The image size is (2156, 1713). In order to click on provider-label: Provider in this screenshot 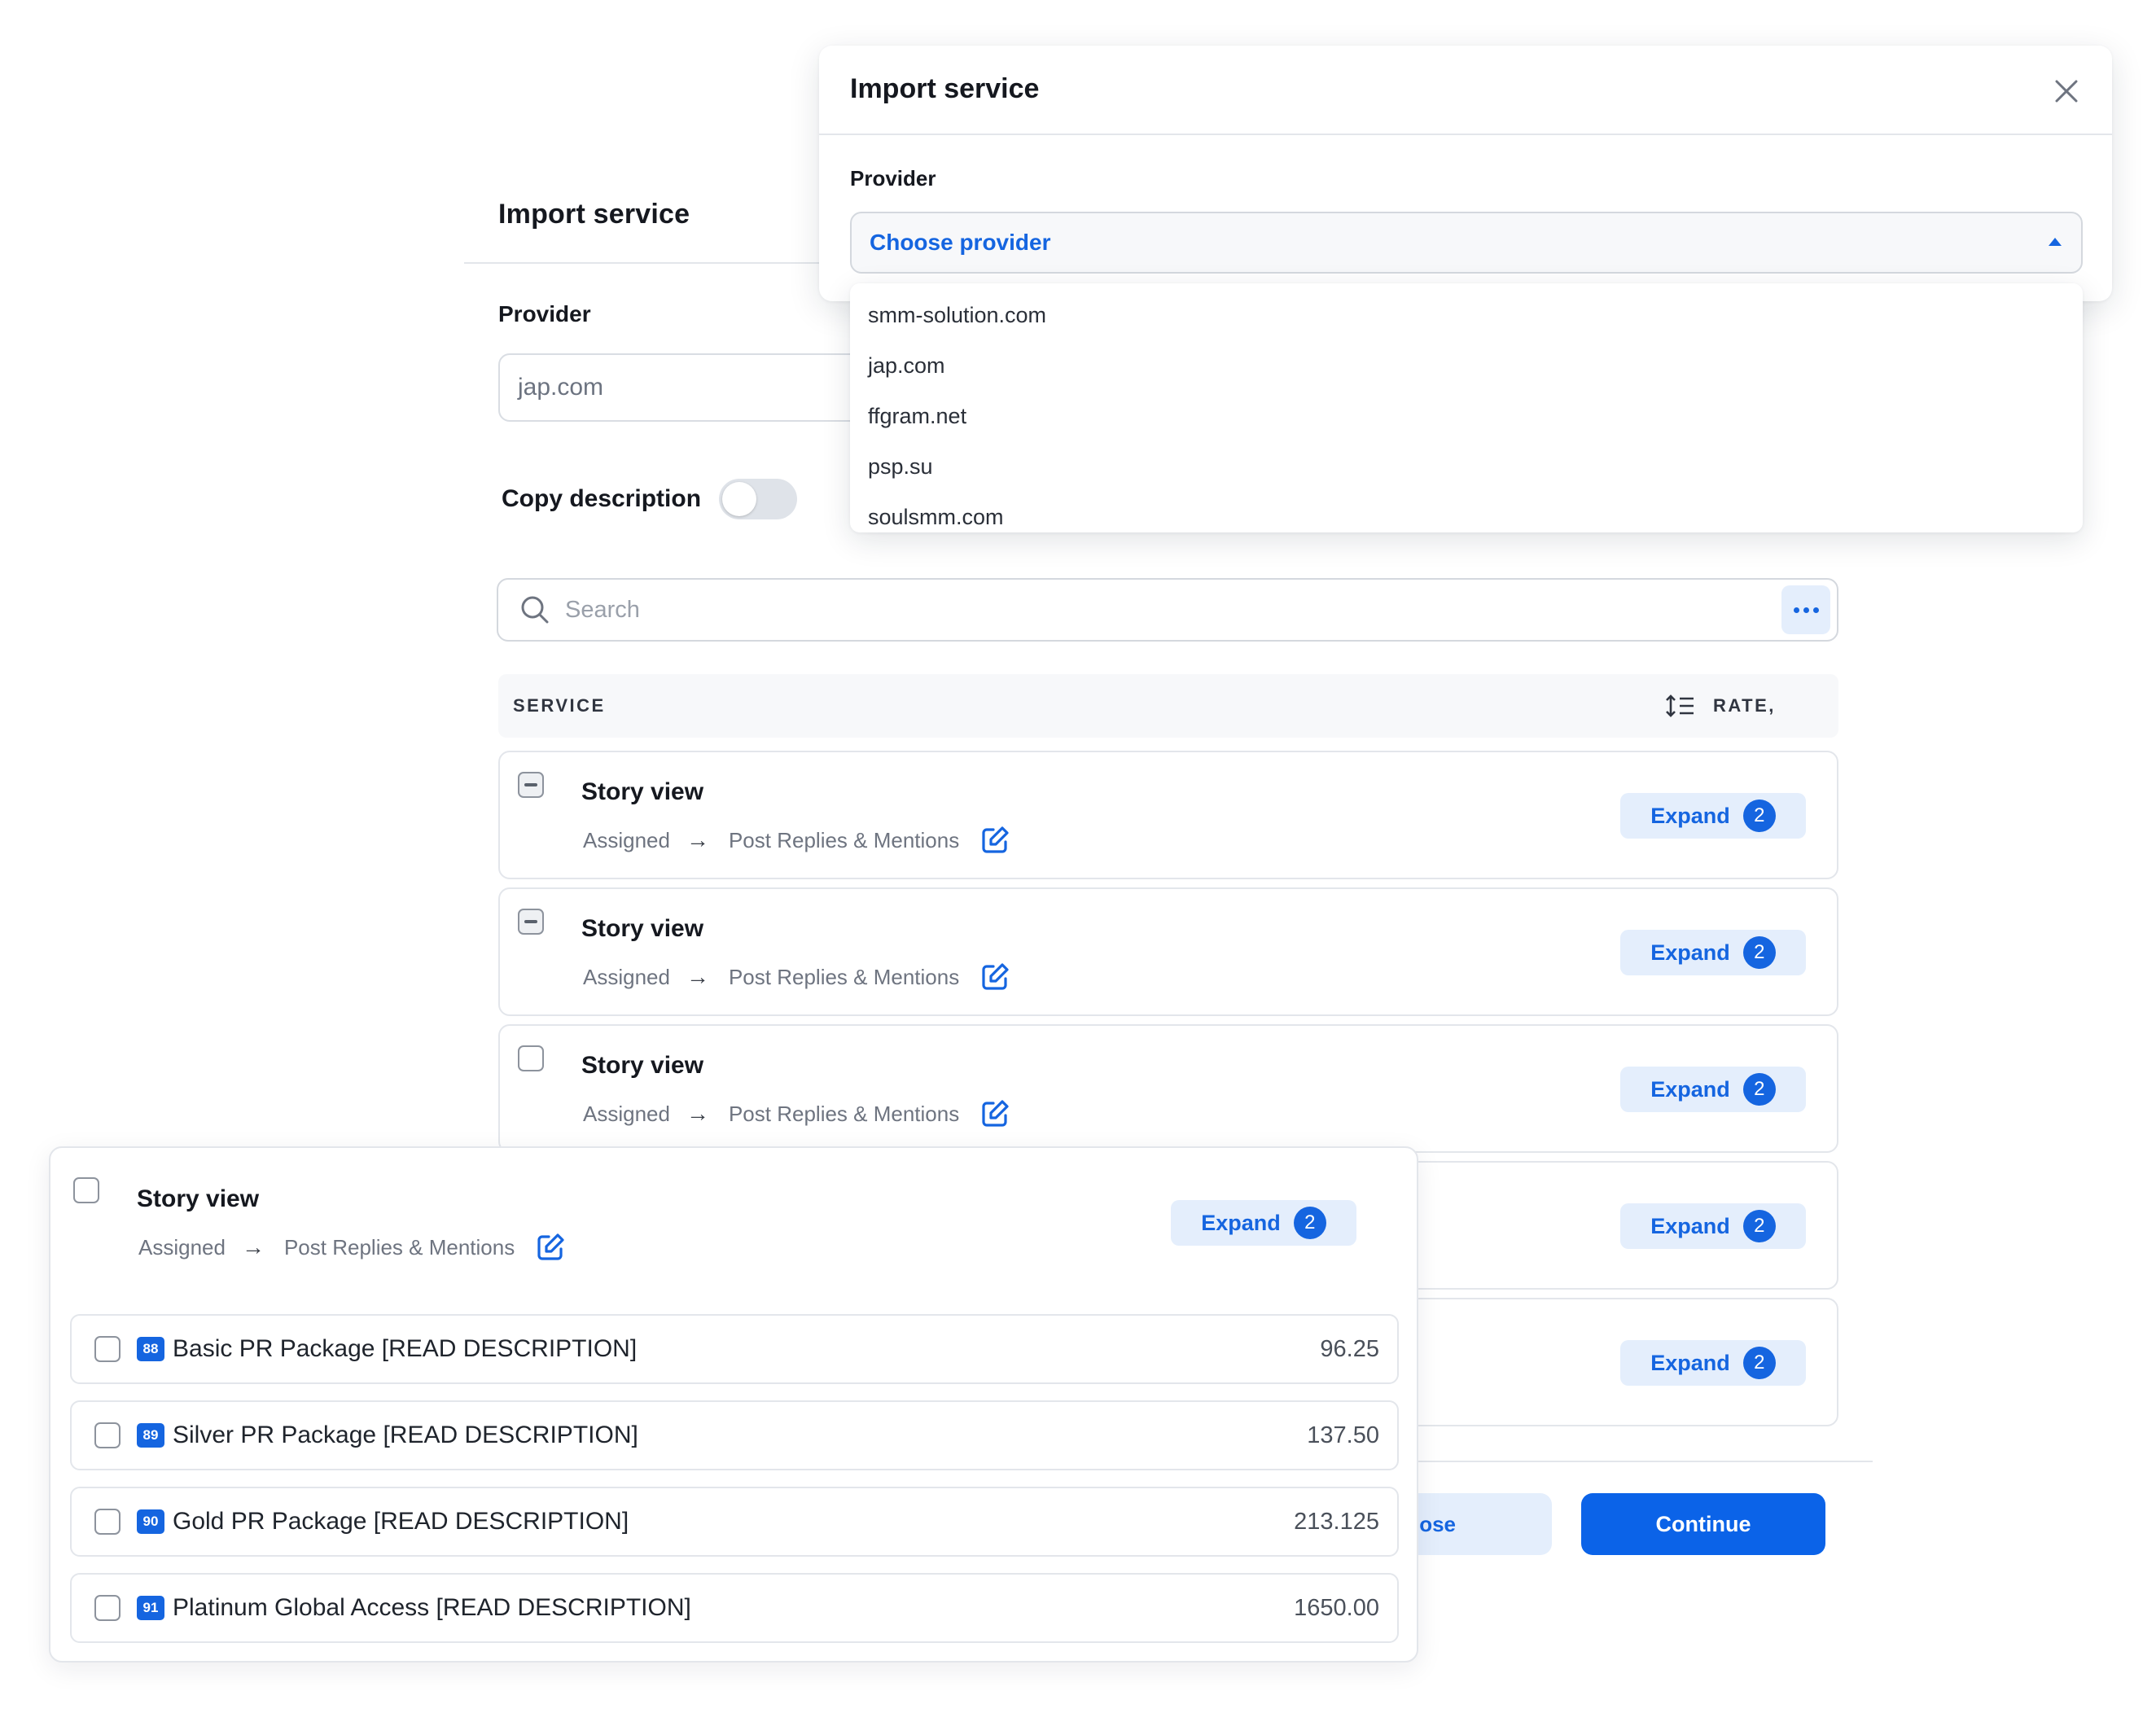, I will do `click(545, 314)`.